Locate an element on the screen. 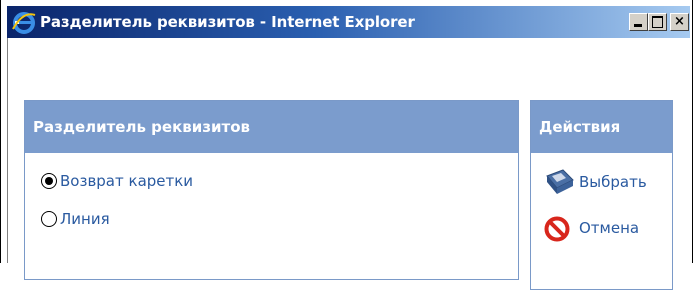 This screenshot has width=695, height=290. option-carriage-return: Возврат каретки is located at coordinates (117, 181).